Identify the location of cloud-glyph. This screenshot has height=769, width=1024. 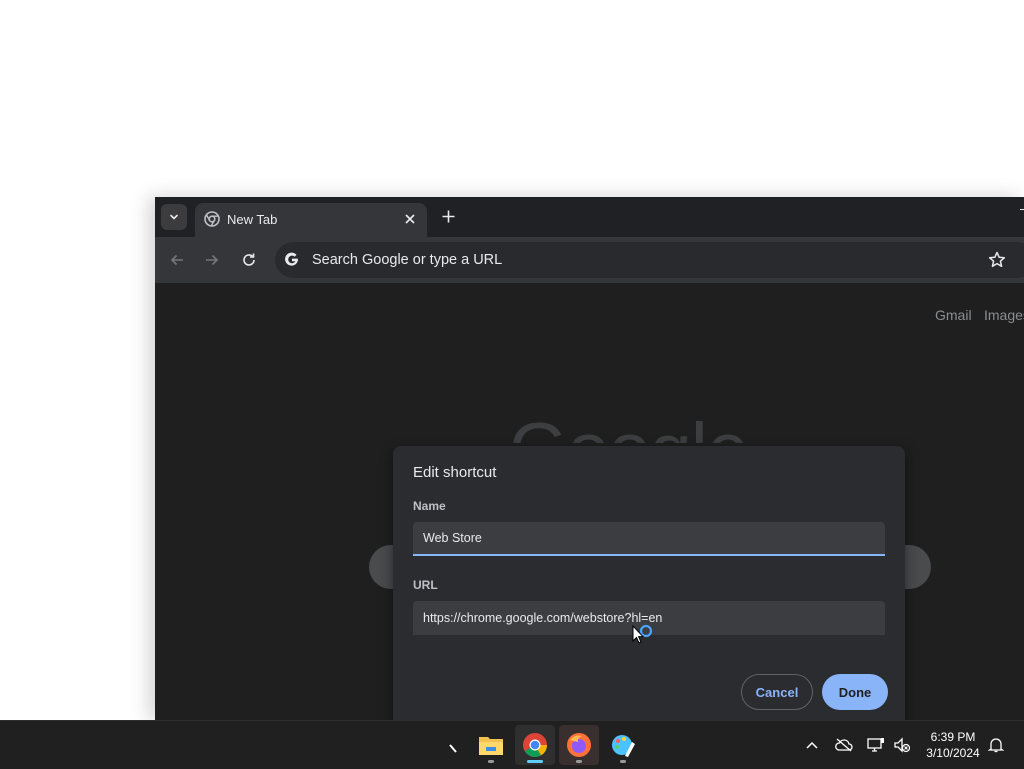
(844, 745).